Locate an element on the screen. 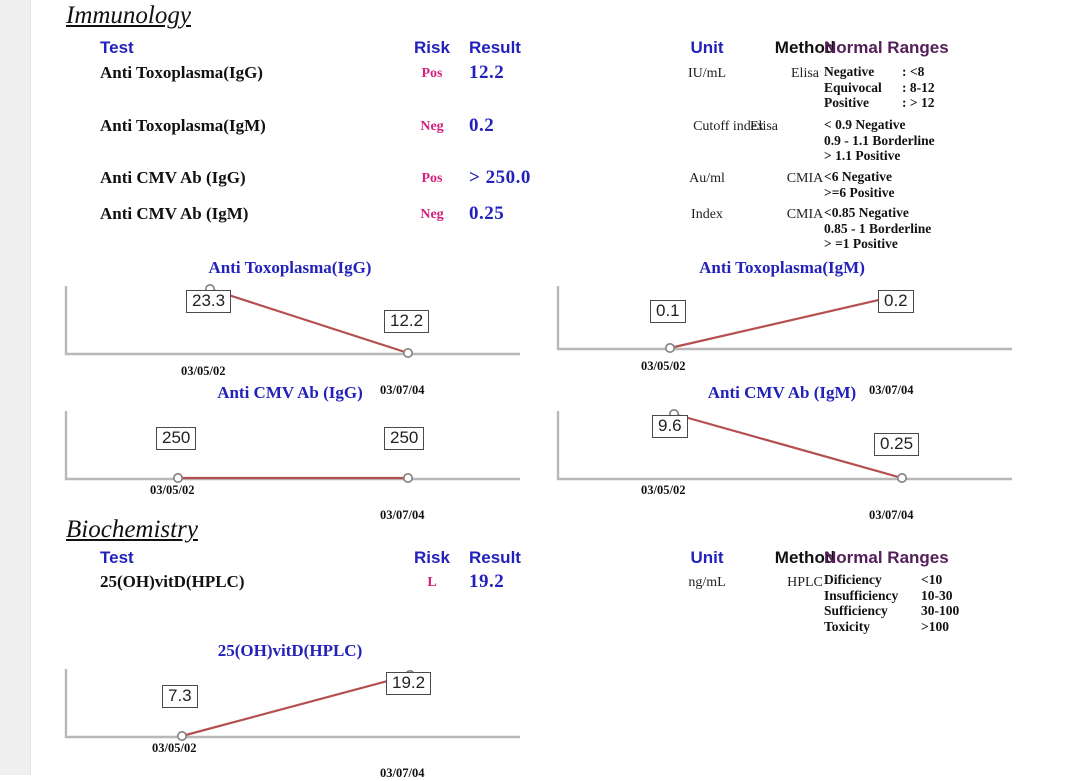  range-value: <10 is located at coordinates (932, 579).